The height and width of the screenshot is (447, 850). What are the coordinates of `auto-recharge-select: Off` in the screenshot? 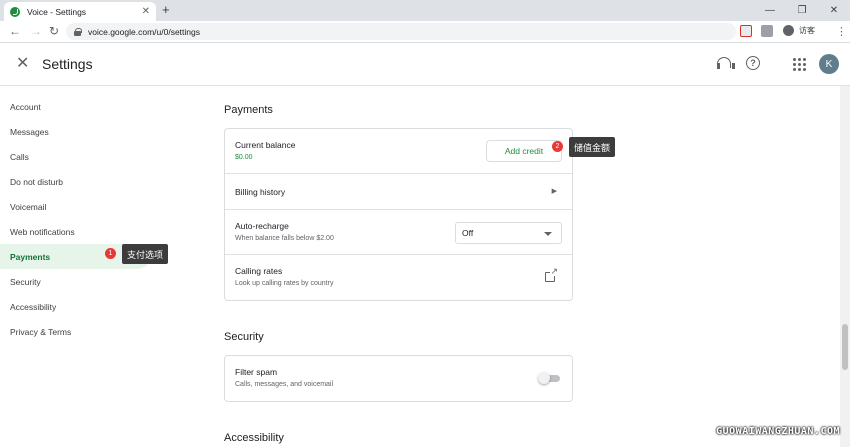 It's located at (508, 233).